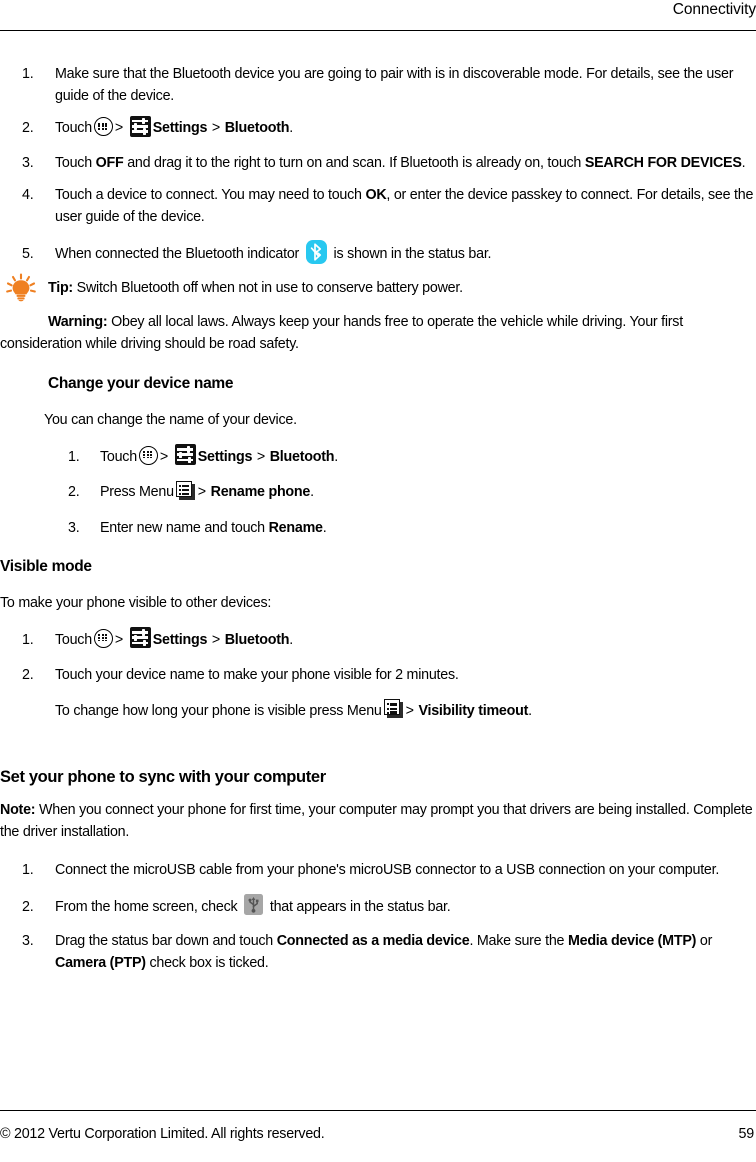 Image resolution: width=756 pixels, height=1162 pixels. I want to click on list-item-text-pre: When connected the Bluetooth indicator, so click(177, 254).